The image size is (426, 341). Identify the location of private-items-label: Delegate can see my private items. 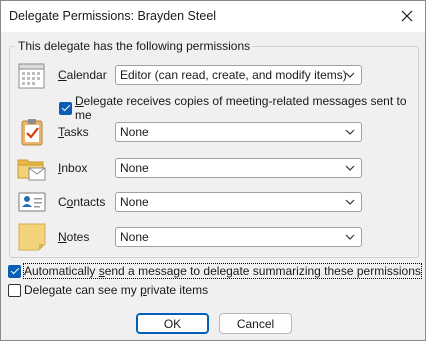
(116, 290).